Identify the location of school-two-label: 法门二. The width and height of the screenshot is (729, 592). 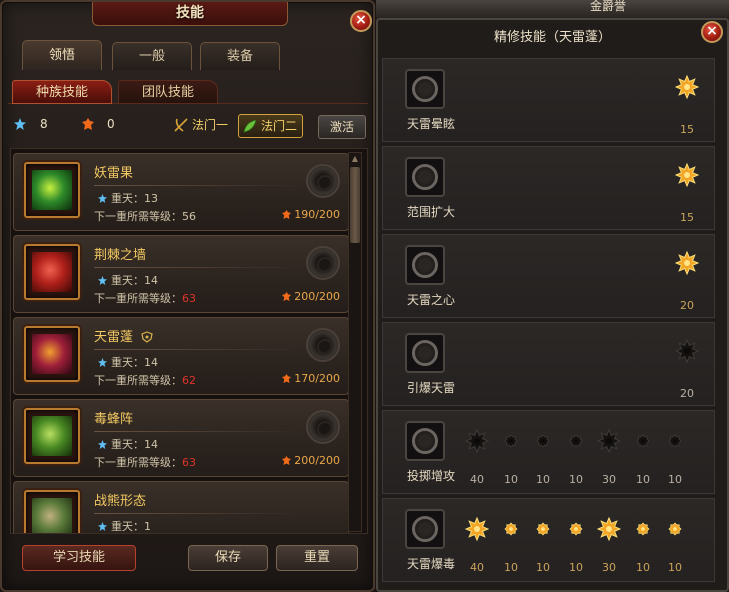
(279, 126).